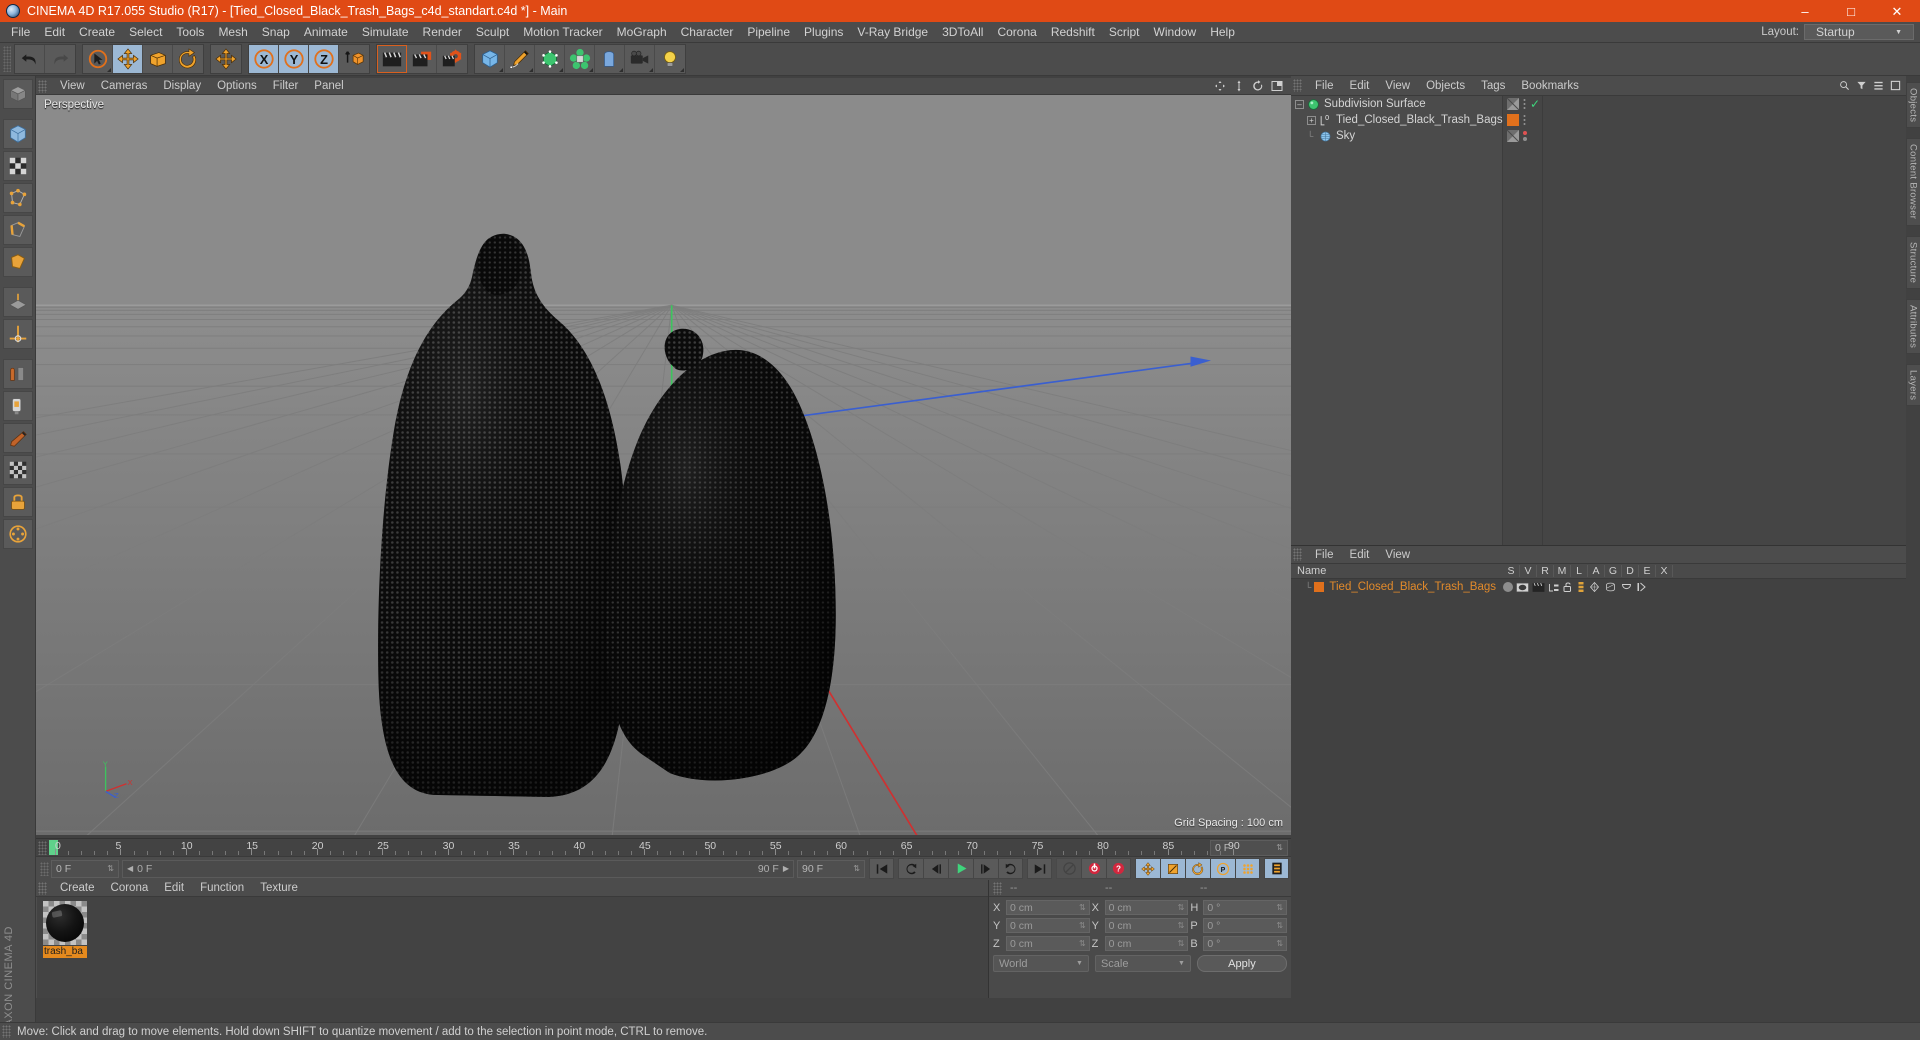 The width and height of the screenshot is (1920, 1040). What do you see at coordinates (97, 32) in the screenshot?
I see `menu-item-create: Create` at bounding box center [97, 32].